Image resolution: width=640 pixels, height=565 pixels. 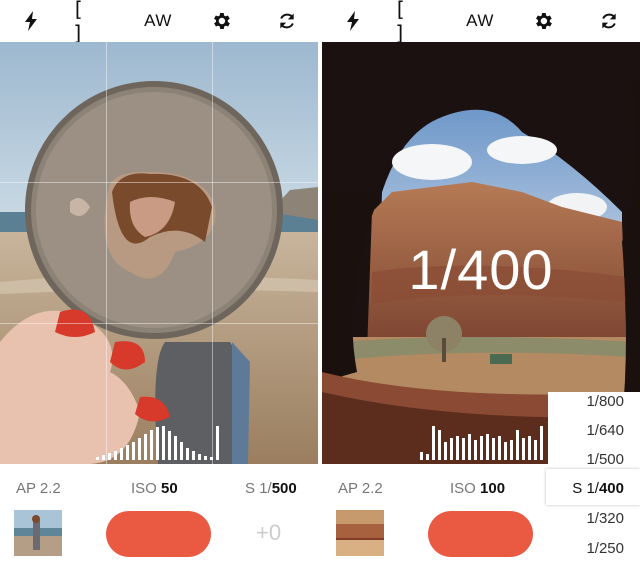 What do you see at coordinates (593, 478) in the screenshot?
I see `shutter-speed-picker: 1/800 1/640 1/500 S 1/400 1/320 1/250` at bounding box center [593, 478].